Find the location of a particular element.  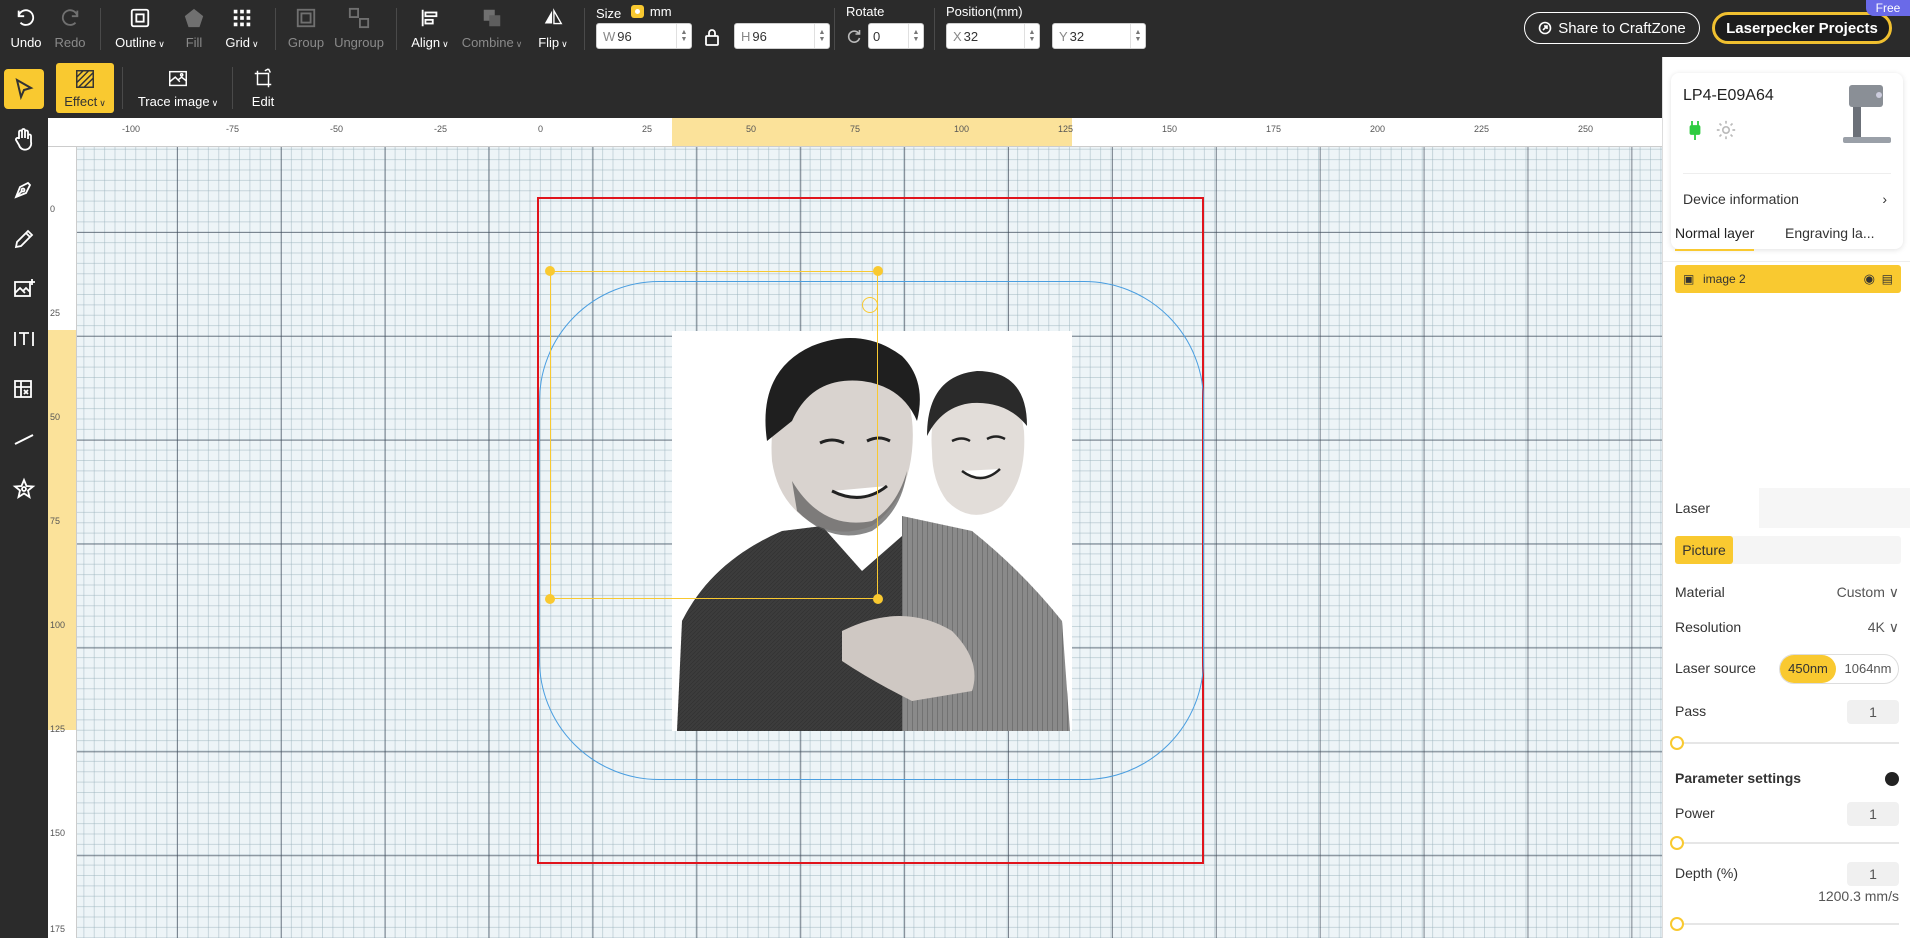

pencil-tool-icon is located at coordinates (24, 239).